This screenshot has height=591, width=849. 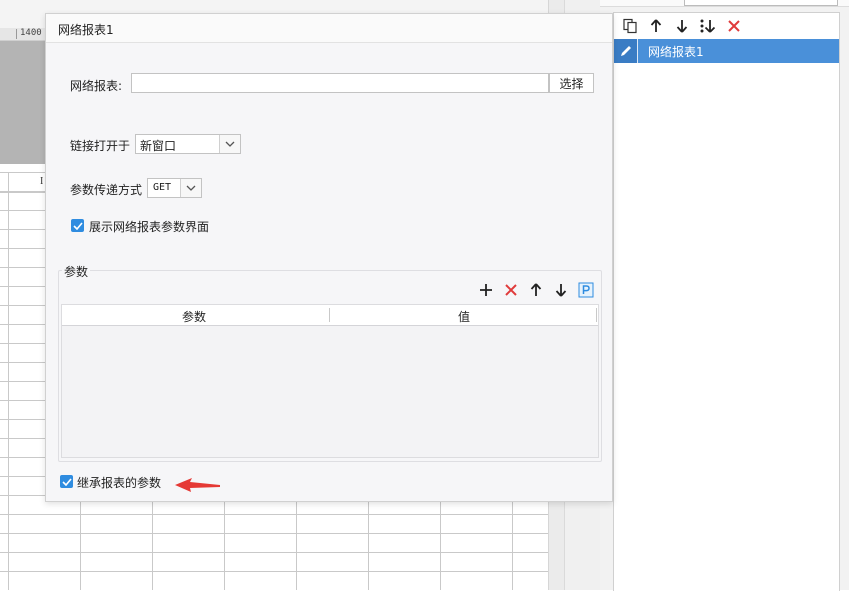 I want to click on report-input, so click(x=340, y=83).